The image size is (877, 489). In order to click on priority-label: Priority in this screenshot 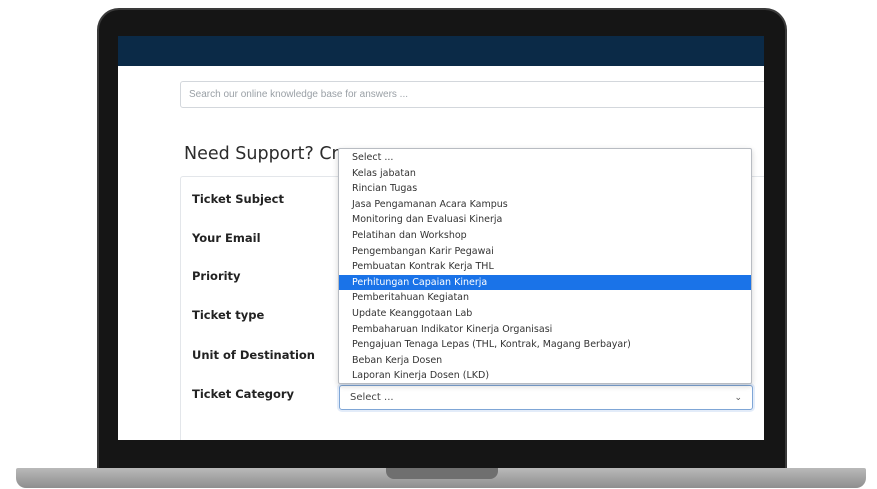, I will do `click(216, 276)`.